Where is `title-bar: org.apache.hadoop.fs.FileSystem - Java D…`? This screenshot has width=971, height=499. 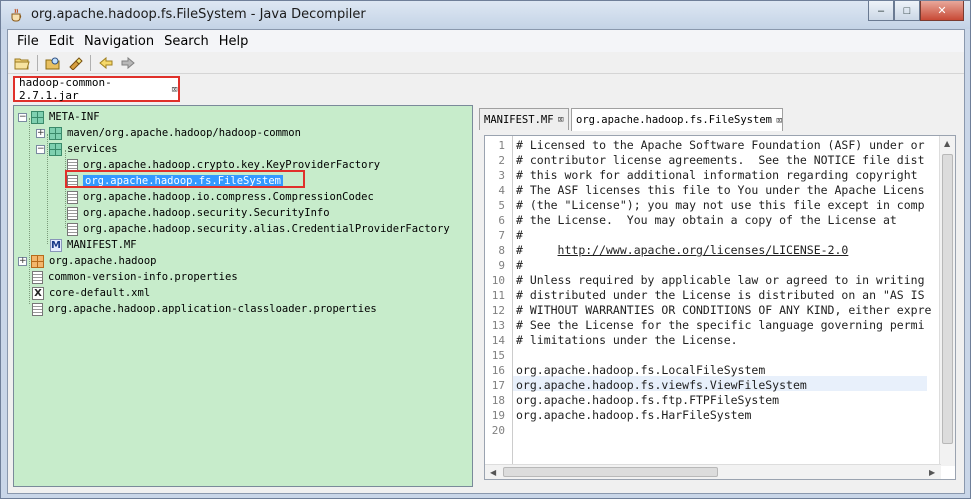 title-bar: org.apache.hadoop.fs.FileSystem - Java D… is located at coordinates (485, 15).